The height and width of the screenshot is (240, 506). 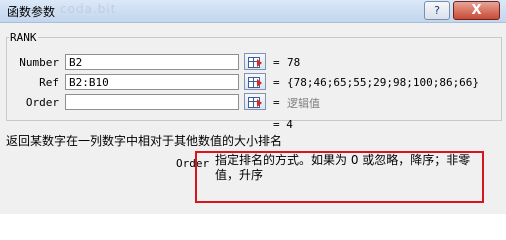 What do you see at coordinates (49, 82) in the screenshot?
I see `ref-label: Ref` at bounding box center [49, 82].